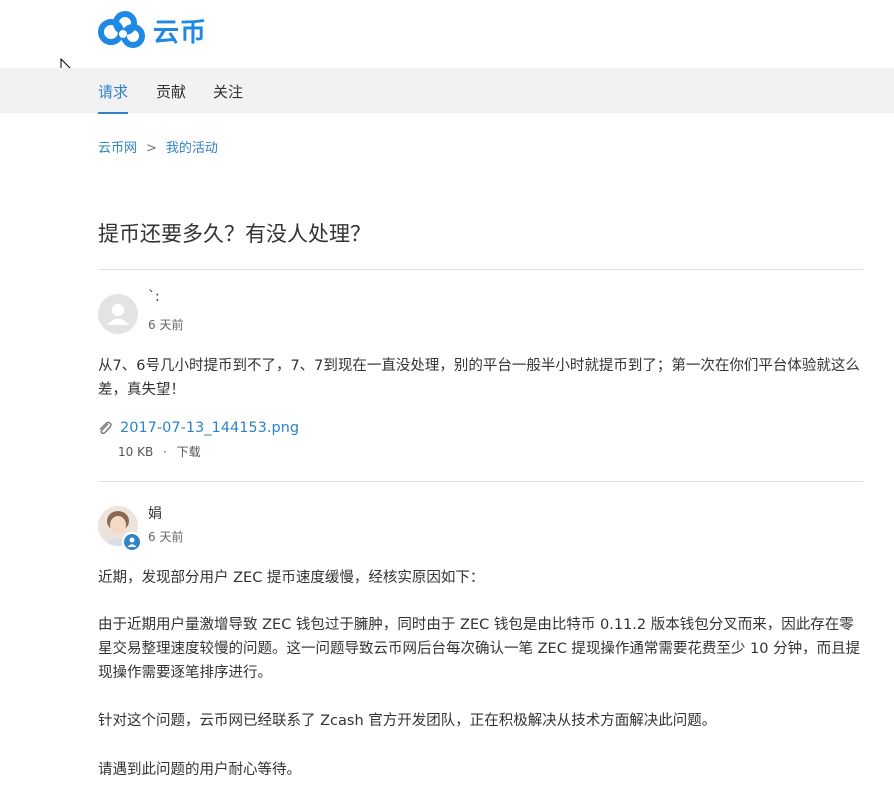 The width and height of the screenshot is (894, 791). I want to click on breadcrumb-home-link: 云币网, so click(117, 148).